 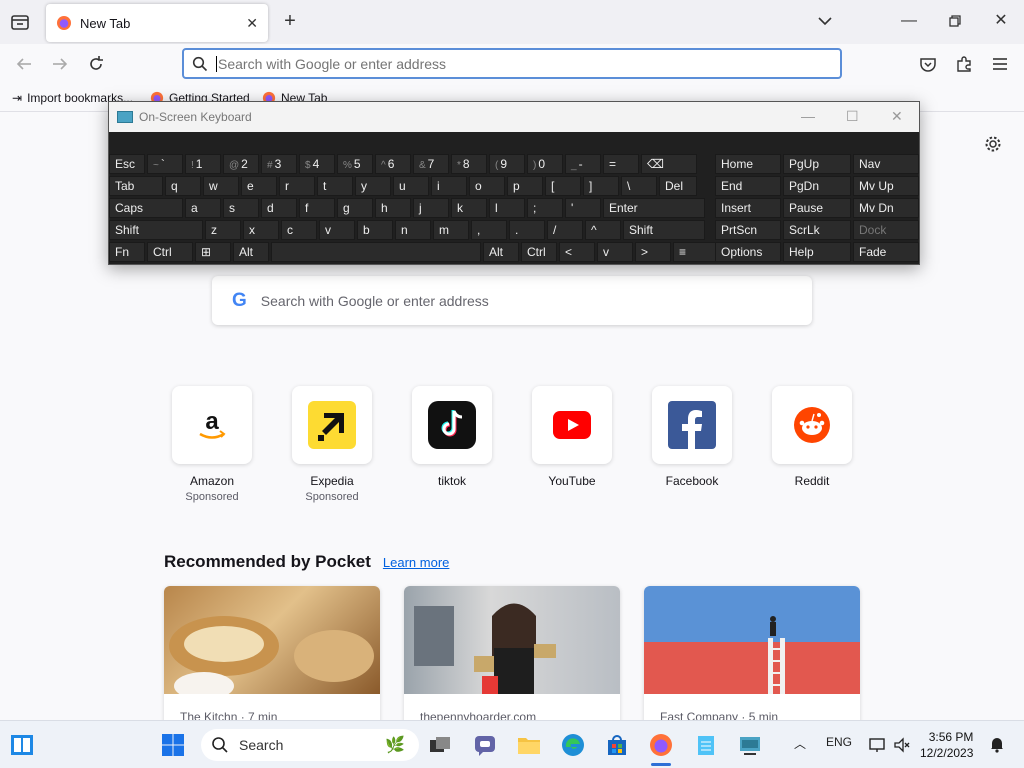 I want to click on osk-key: * 8, so click(x=469, y=164).